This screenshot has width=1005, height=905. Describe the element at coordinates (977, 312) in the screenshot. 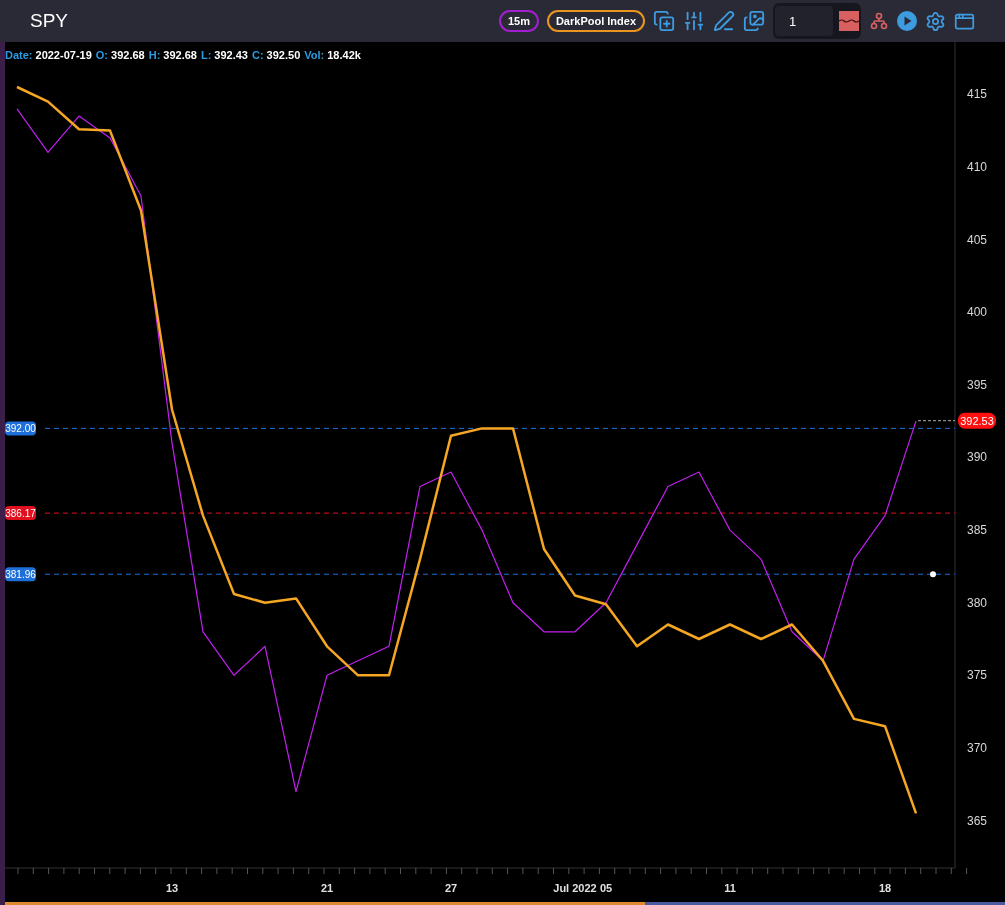

I see `axis-label: 400` at that location.